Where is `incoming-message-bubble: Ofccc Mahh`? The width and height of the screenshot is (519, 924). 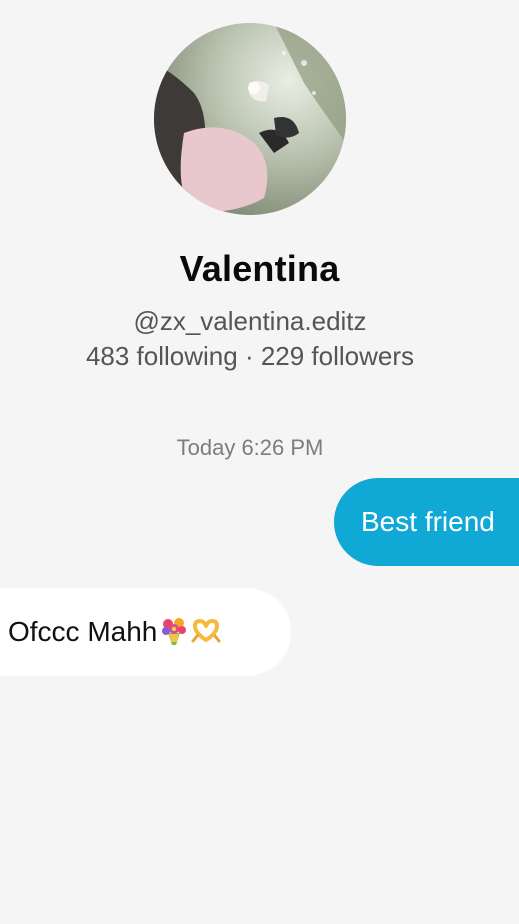
incoming-message-bubble: Ofccc Mahh is located at coordinates (145, 632).